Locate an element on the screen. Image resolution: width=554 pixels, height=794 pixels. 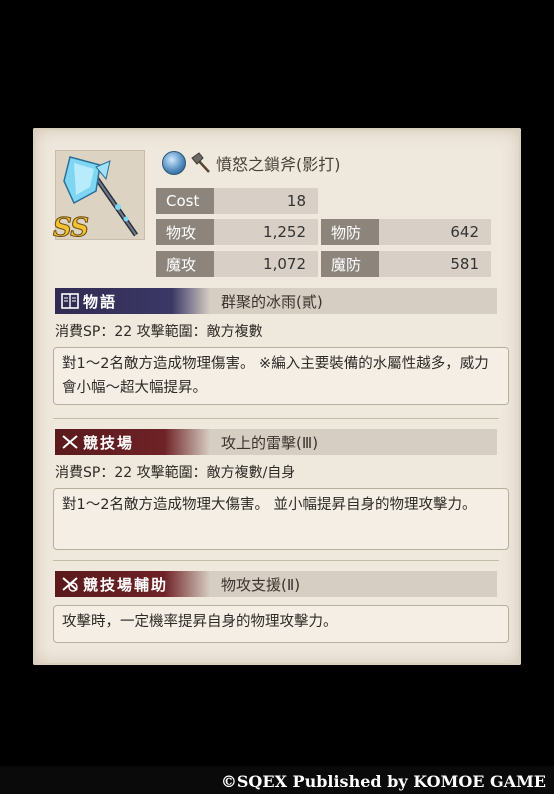
rarity-badge: SS is located at coordinates (71, 228).